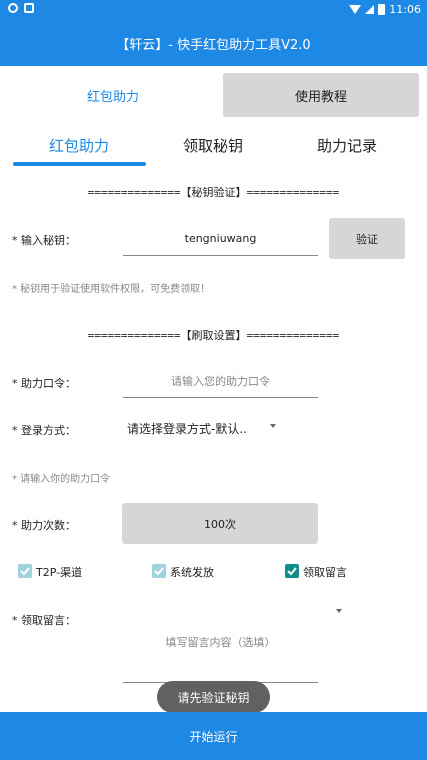  What do you see at coordinates (113, 95) in the screenshot?
I see `tab-red-packet-help: 红包助力` at bounding box center [113, 95].